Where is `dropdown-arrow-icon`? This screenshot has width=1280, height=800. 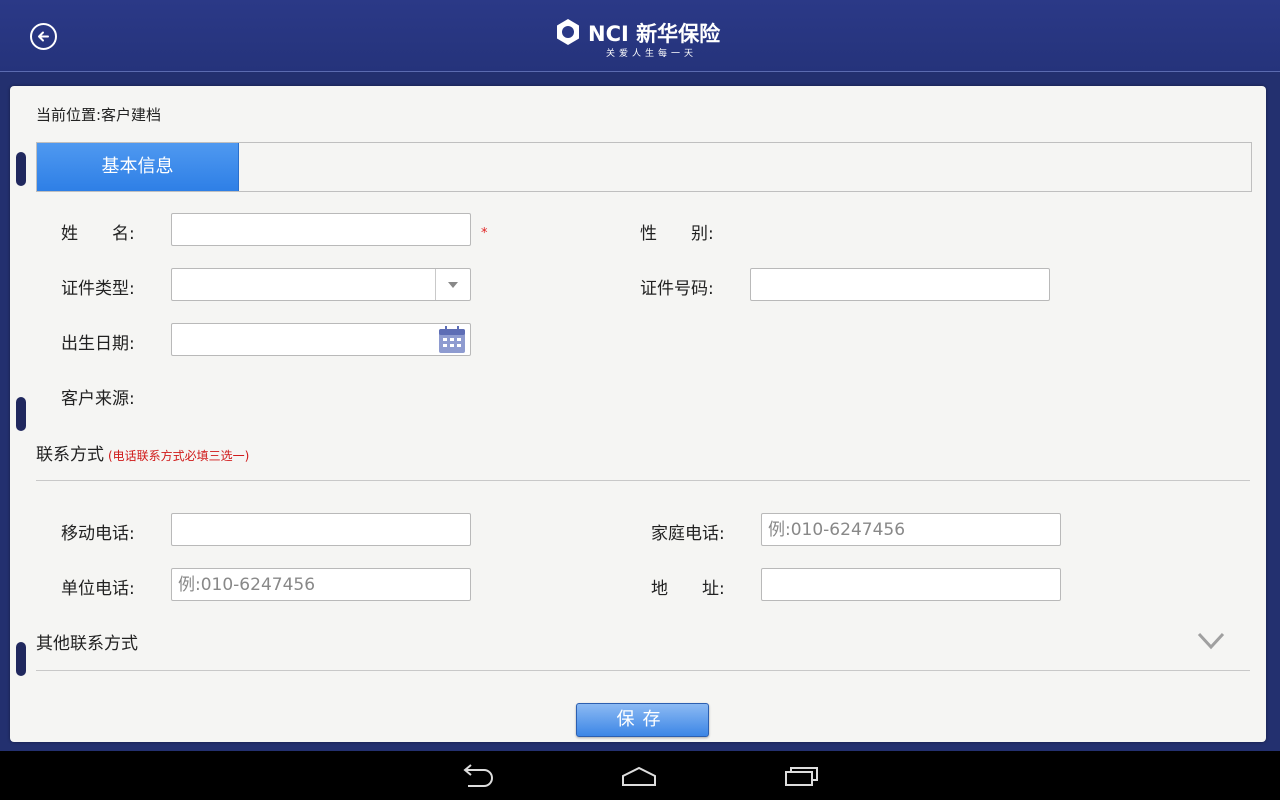 dropdown-arrow-icon is located at coordinates (452, 284).